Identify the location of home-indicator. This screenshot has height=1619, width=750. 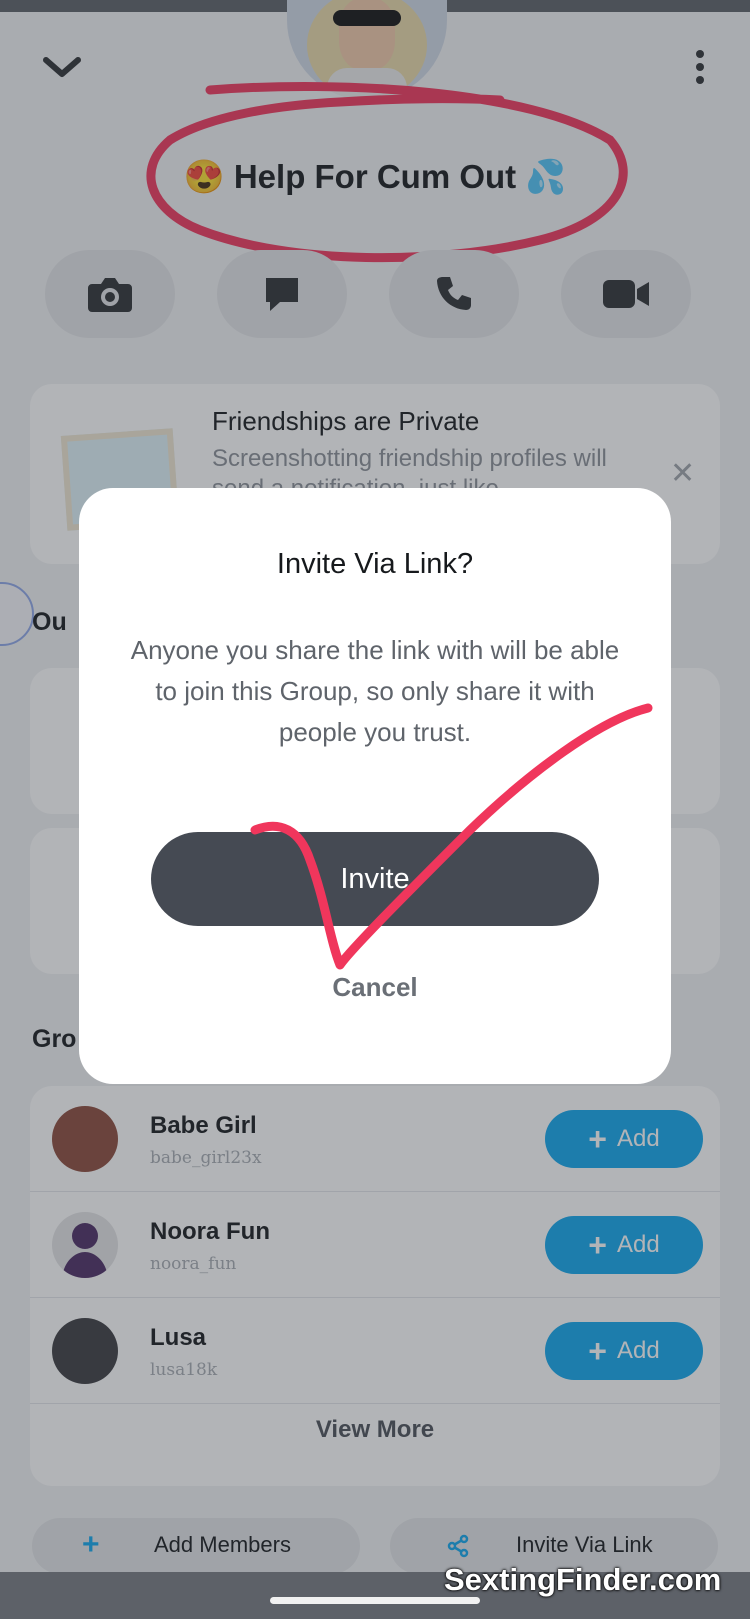
(375, 1600).